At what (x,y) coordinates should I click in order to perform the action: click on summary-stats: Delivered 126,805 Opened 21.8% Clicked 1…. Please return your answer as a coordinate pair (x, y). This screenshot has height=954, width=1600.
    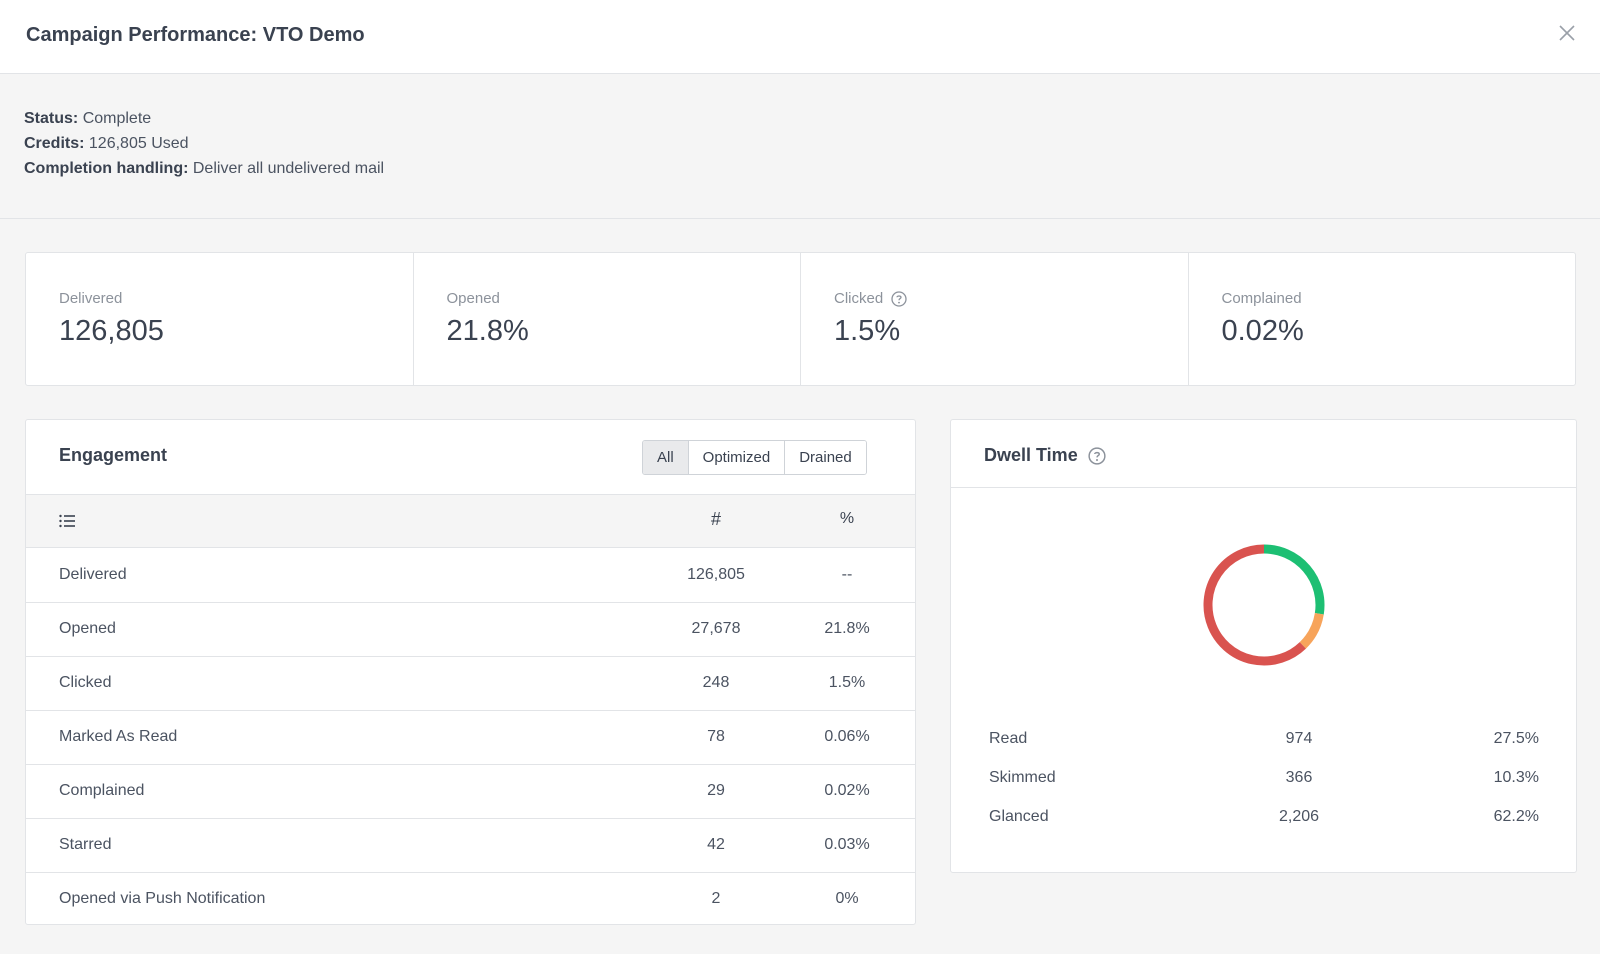
    Looking at the image, I should click on (800, 319).